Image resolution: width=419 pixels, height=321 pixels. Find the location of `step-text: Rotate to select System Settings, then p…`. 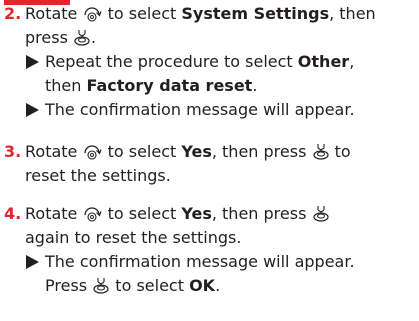

step-text: Rotate to select System Settings, then p… is located at coordinates (200, 25).